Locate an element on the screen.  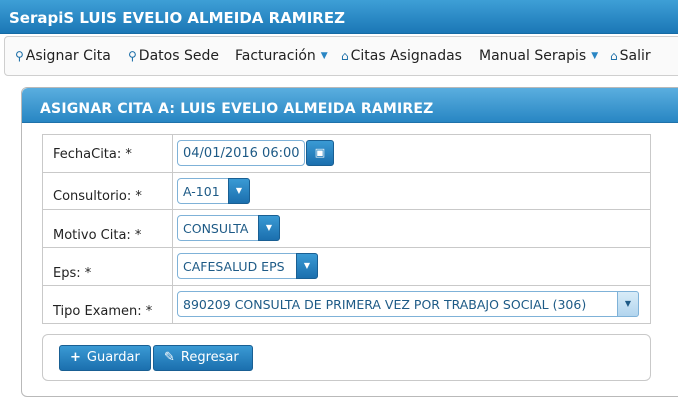
form-actions: + Guardar ✎ Regresar is located at coordinates (346, 357).